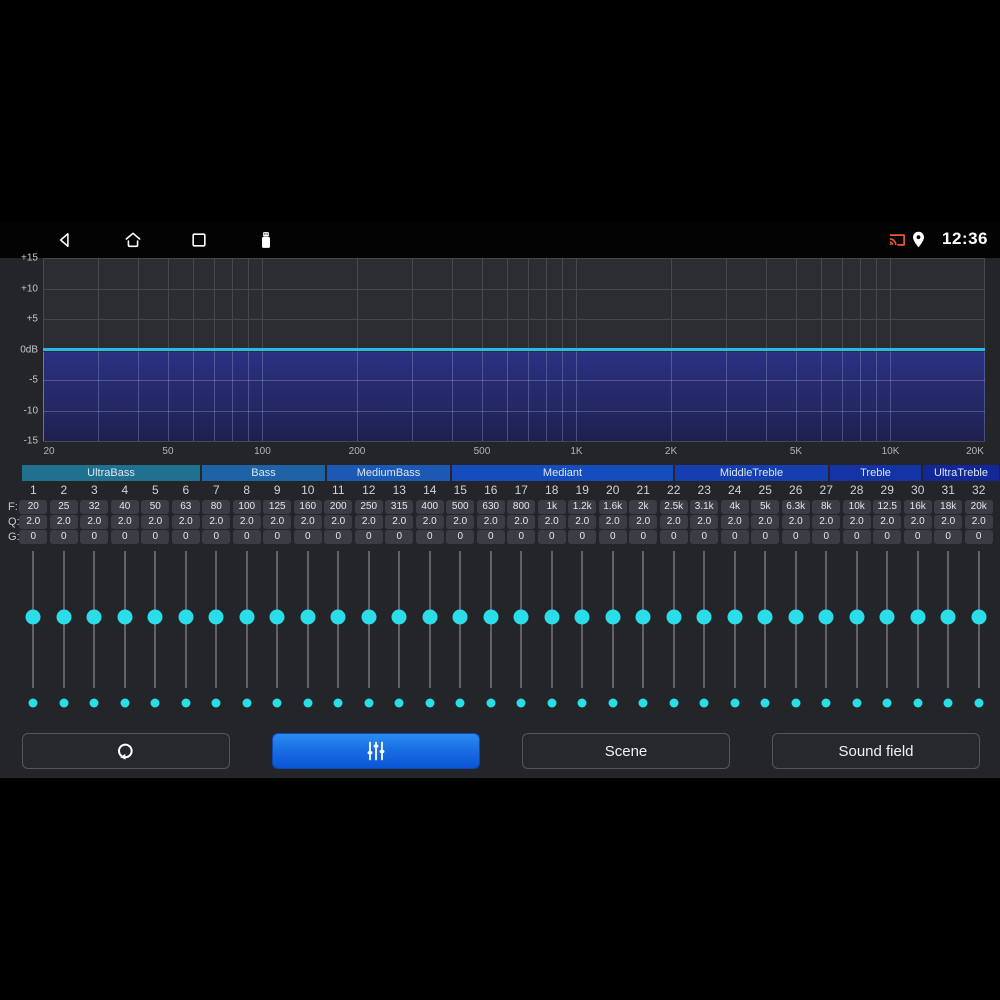 The height and width of the screenshot is (1000, 1000). I want to click on frequency-value-chip: 1.6k, so click(612, 507).